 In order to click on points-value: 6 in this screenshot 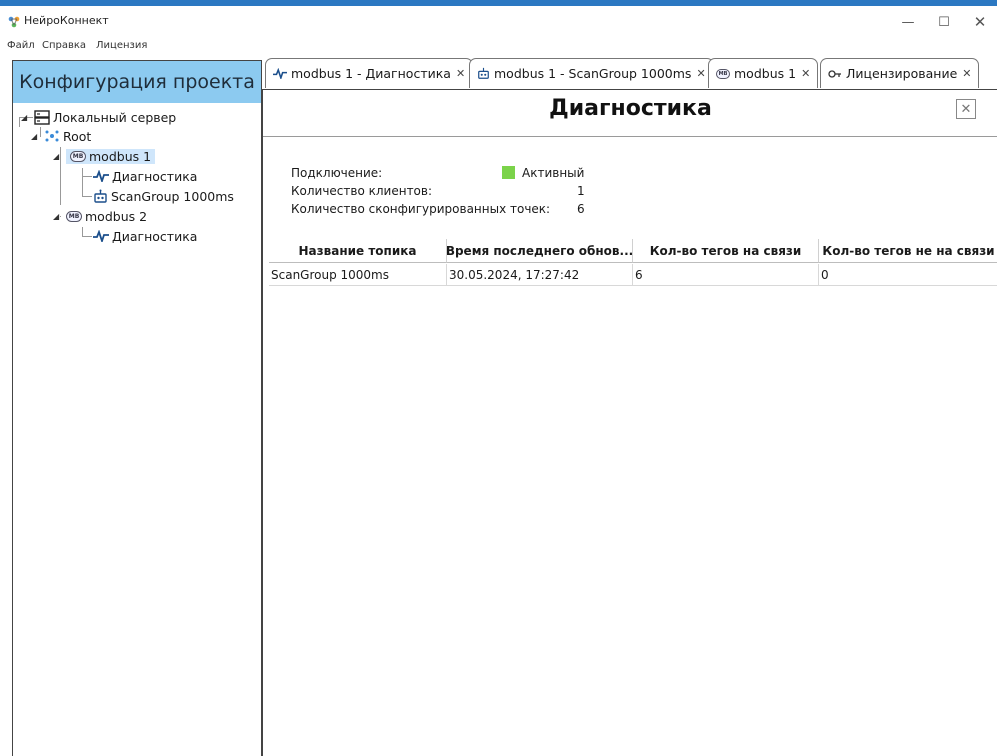, I will do `click(581, 209)`.